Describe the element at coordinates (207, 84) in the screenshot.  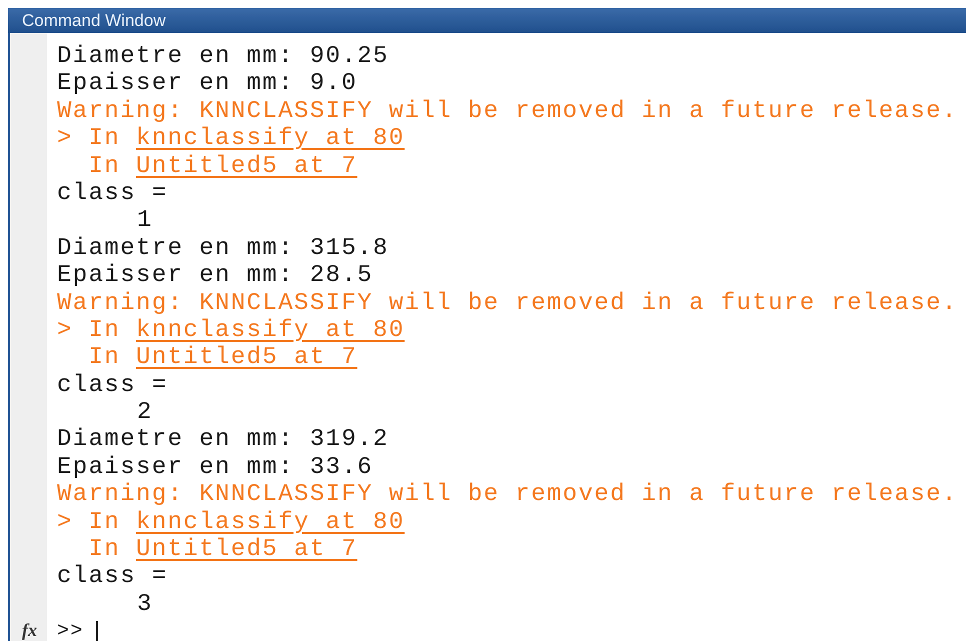
I see `output-text: Epaisser en mm: 9.0` at that location.